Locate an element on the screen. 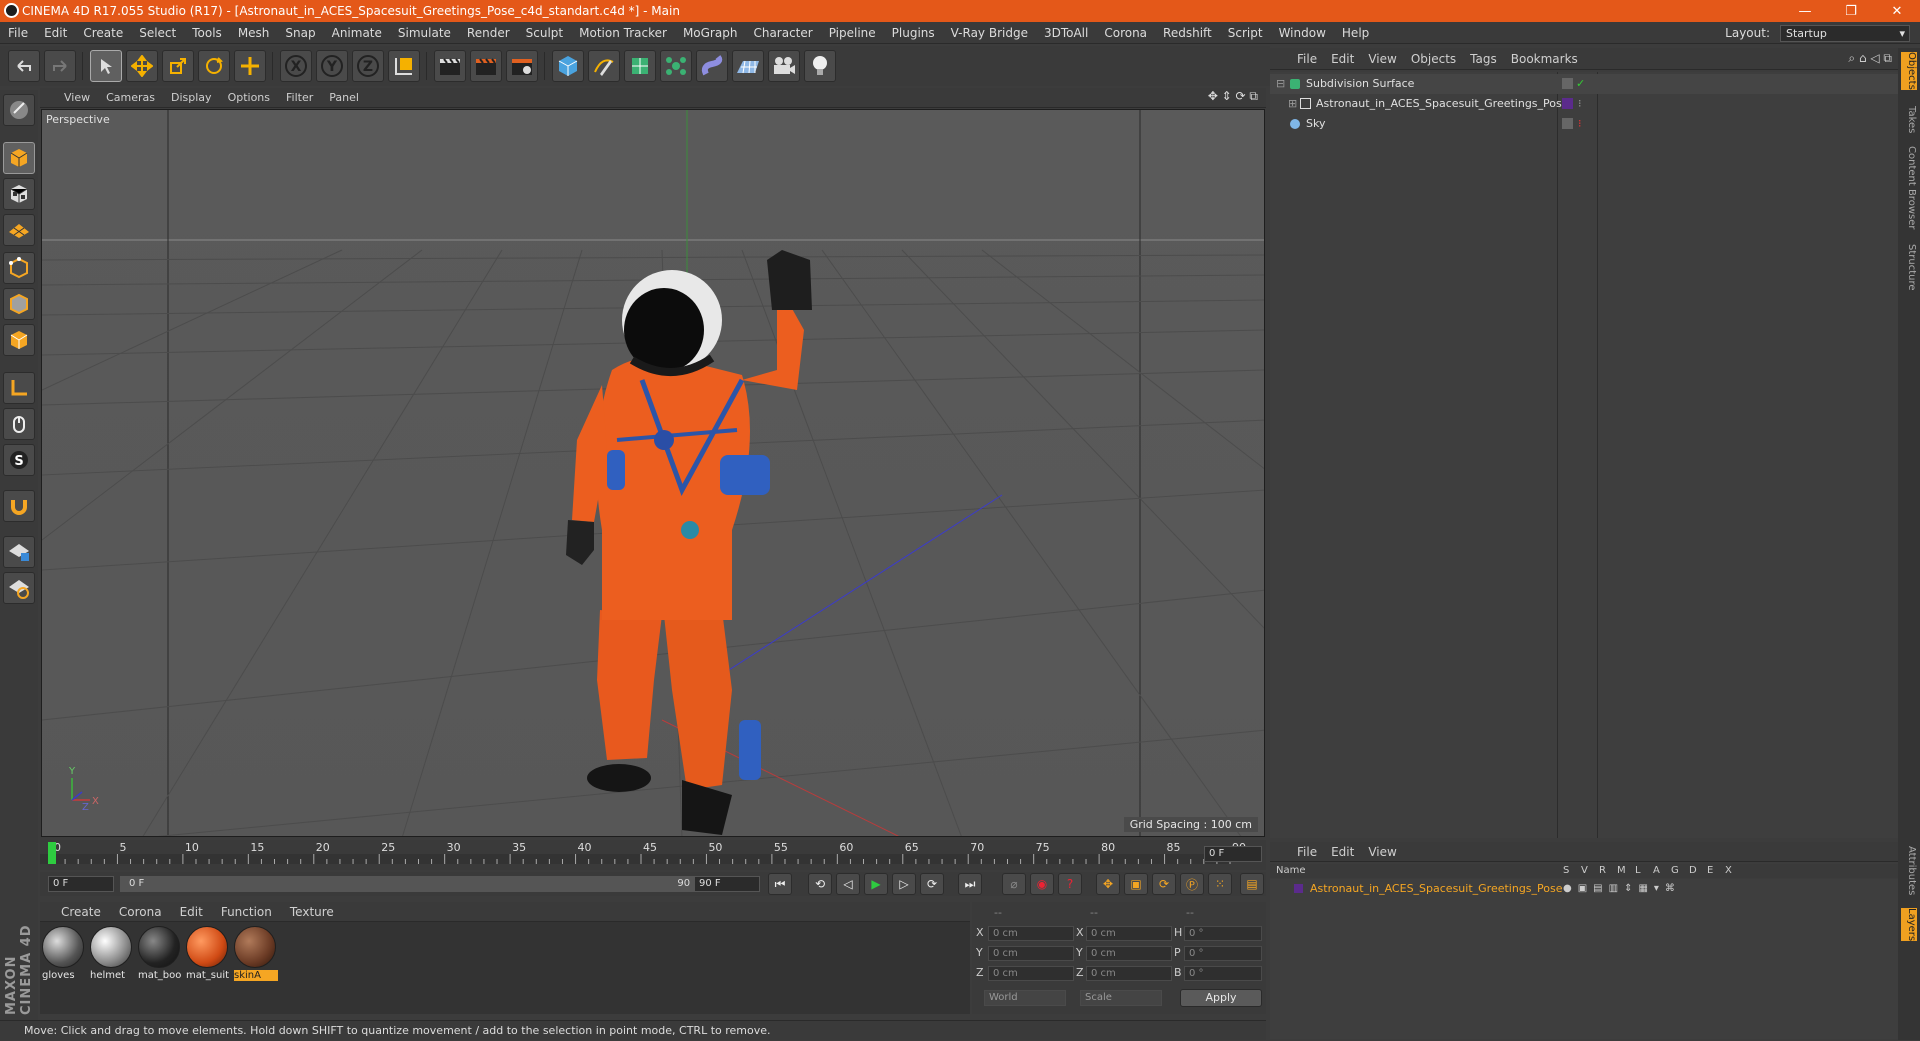  viewport-menu-options: Options is located at coordinates (249, 97).